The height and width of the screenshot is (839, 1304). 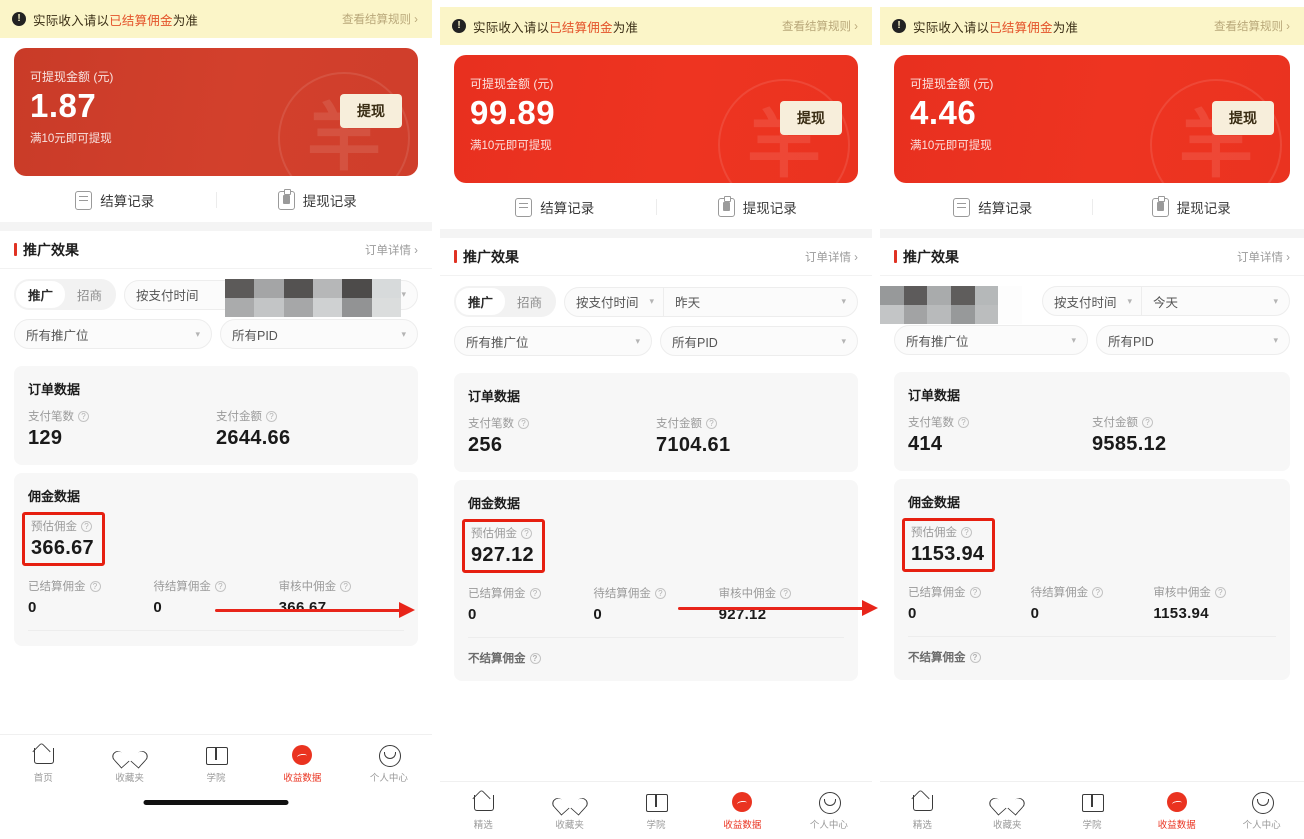 What do you see at coordinates (319, 334) in the screenshot?
I see `pid-select-p1: 所有PID ▾` at bounding box center [319, 334].